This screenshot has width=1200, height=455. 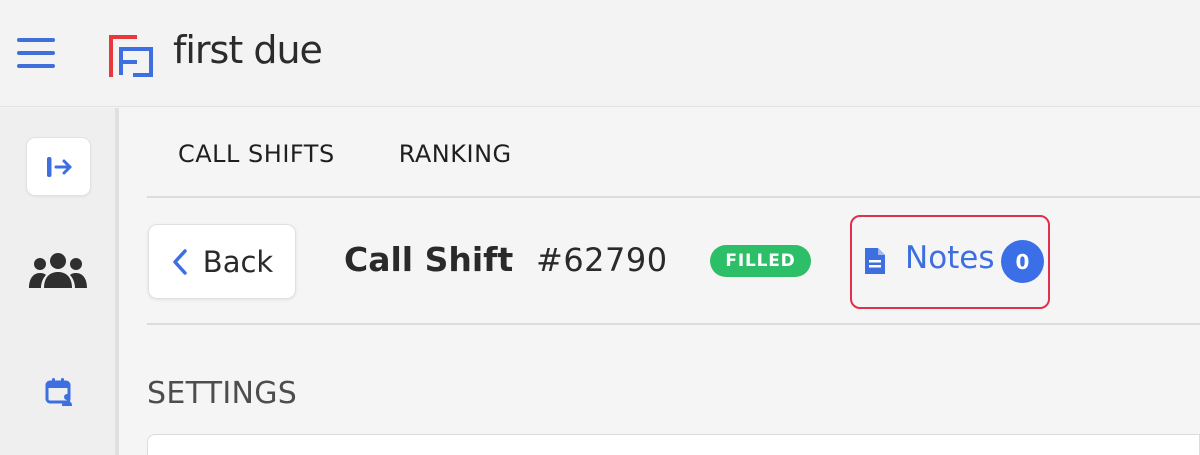 What do you see at coordinates (36, 53) in the screenshot?
I see `hamburger-icon` at bounding box center [36, 53].